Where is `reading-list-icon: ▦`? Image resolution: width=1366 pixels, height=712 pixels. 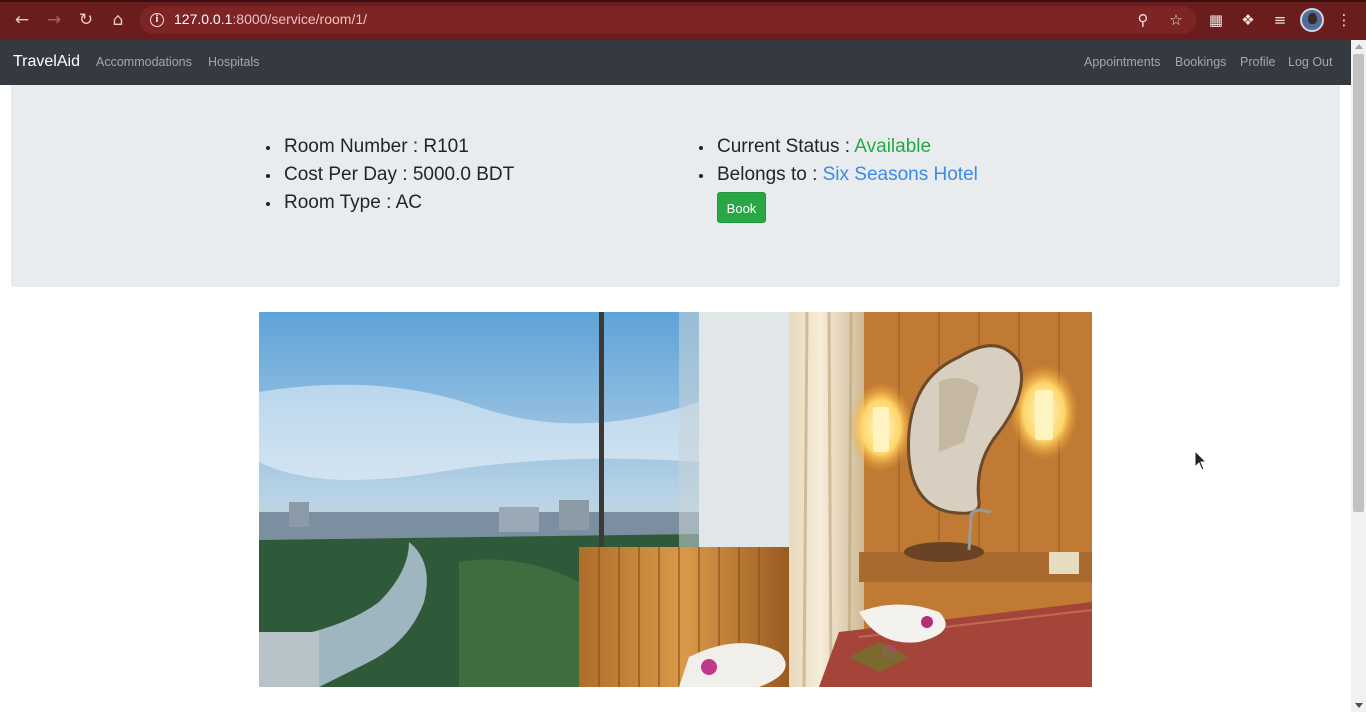 reading-list-icon: ▦ is located at coordinates (1216, 20).